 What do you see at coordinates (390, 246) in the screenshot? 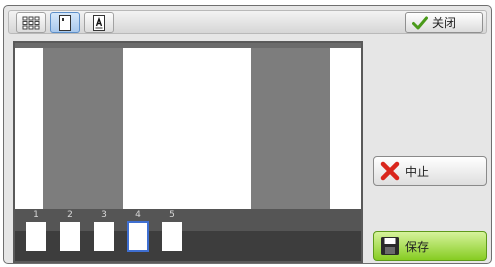
I see `floppy-disk-icon` at bounding box center [390, 246].